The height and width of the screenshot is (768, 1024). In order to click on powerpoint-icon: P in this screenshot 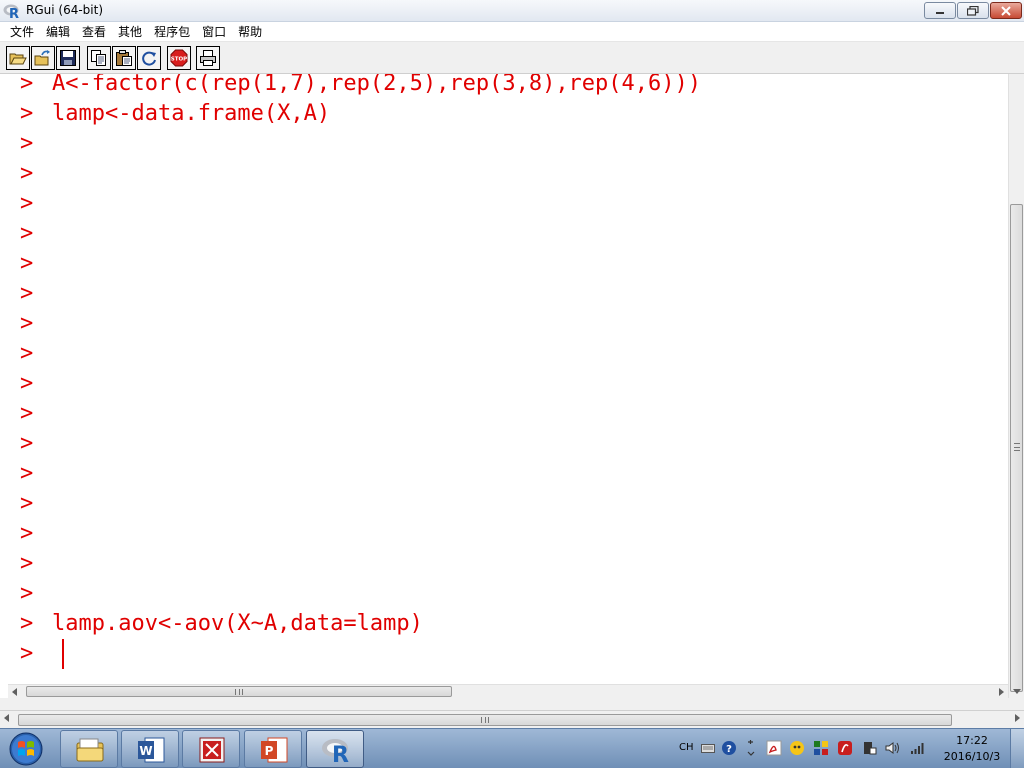, I will do `click(274, 750)`.